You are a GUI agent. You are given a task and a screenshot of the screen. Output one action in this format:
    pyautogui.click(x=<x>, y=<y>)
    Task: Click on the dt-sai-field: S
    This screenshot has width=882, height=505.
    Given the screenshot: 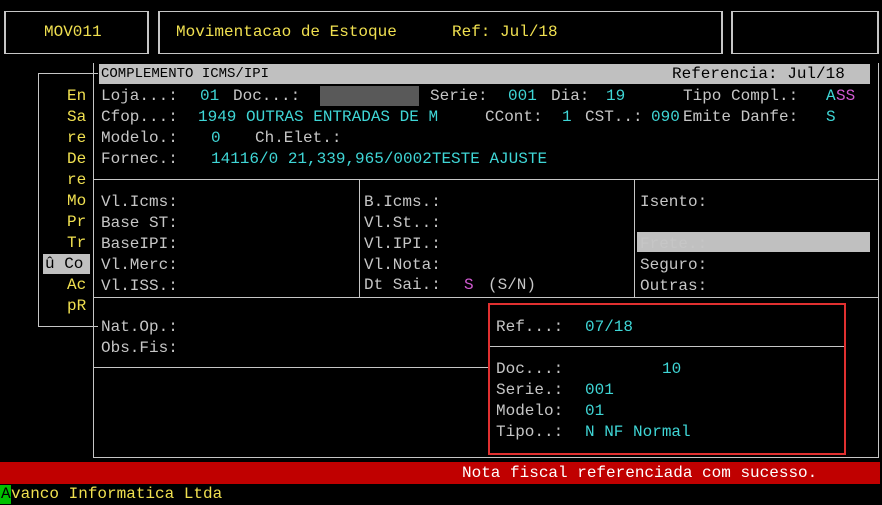 What is the action you would take?
    pyautogui.click(x=469, y=285)
    